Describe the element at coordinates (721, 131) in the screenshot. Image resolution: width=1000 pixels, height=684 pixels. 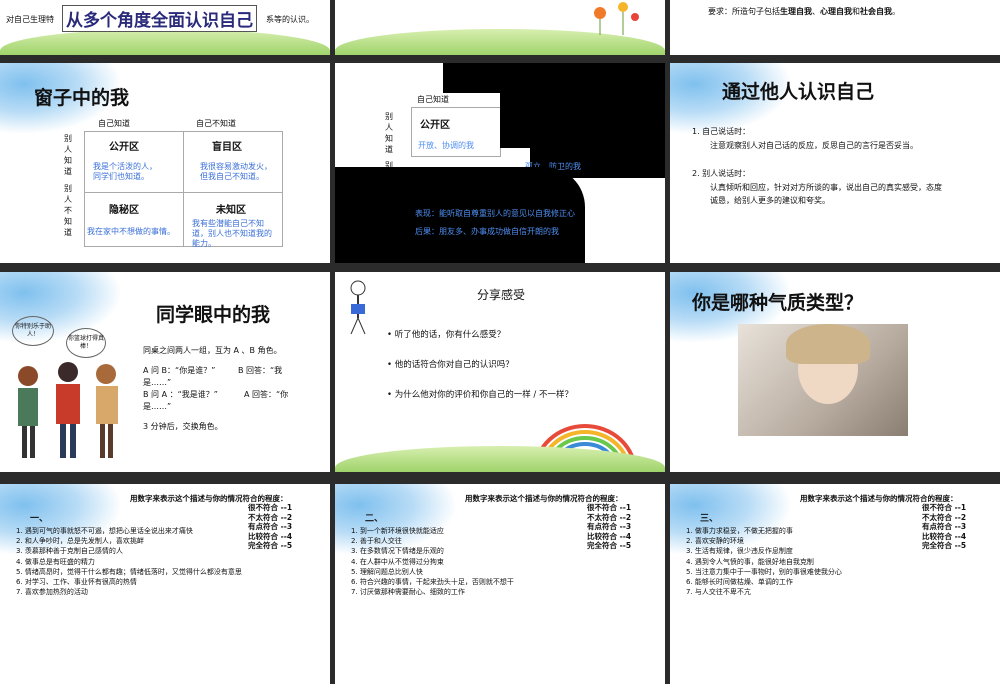
I see `item-title: 1. 自己说话时：` at that location.